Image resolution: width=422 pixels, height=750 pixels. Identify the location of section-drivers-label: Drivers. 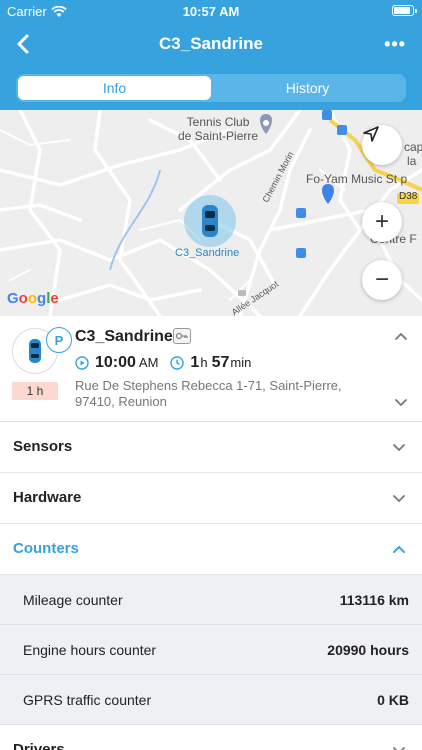
(39, 745).